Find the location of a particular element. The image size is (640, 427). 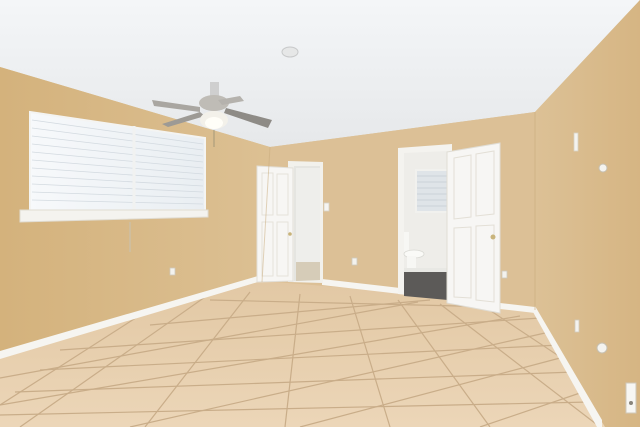

bathroom-door-knob is located at coordinates (493, 237).